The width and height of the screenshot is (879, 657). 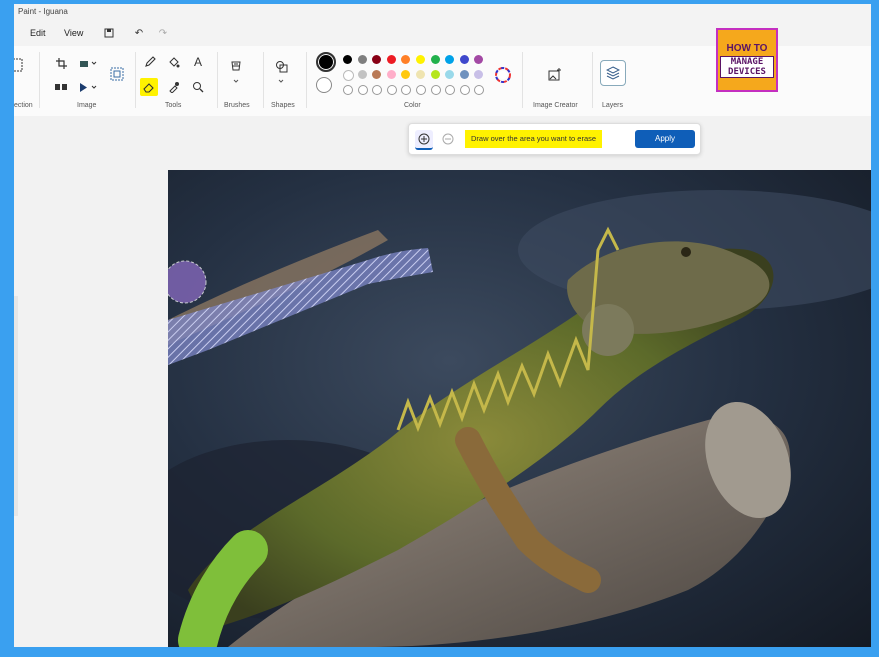 What do you see at coordinates (613, 105) in the screenshot?
I see `group-label-layers: Layers` at bounding box center [613, 105].